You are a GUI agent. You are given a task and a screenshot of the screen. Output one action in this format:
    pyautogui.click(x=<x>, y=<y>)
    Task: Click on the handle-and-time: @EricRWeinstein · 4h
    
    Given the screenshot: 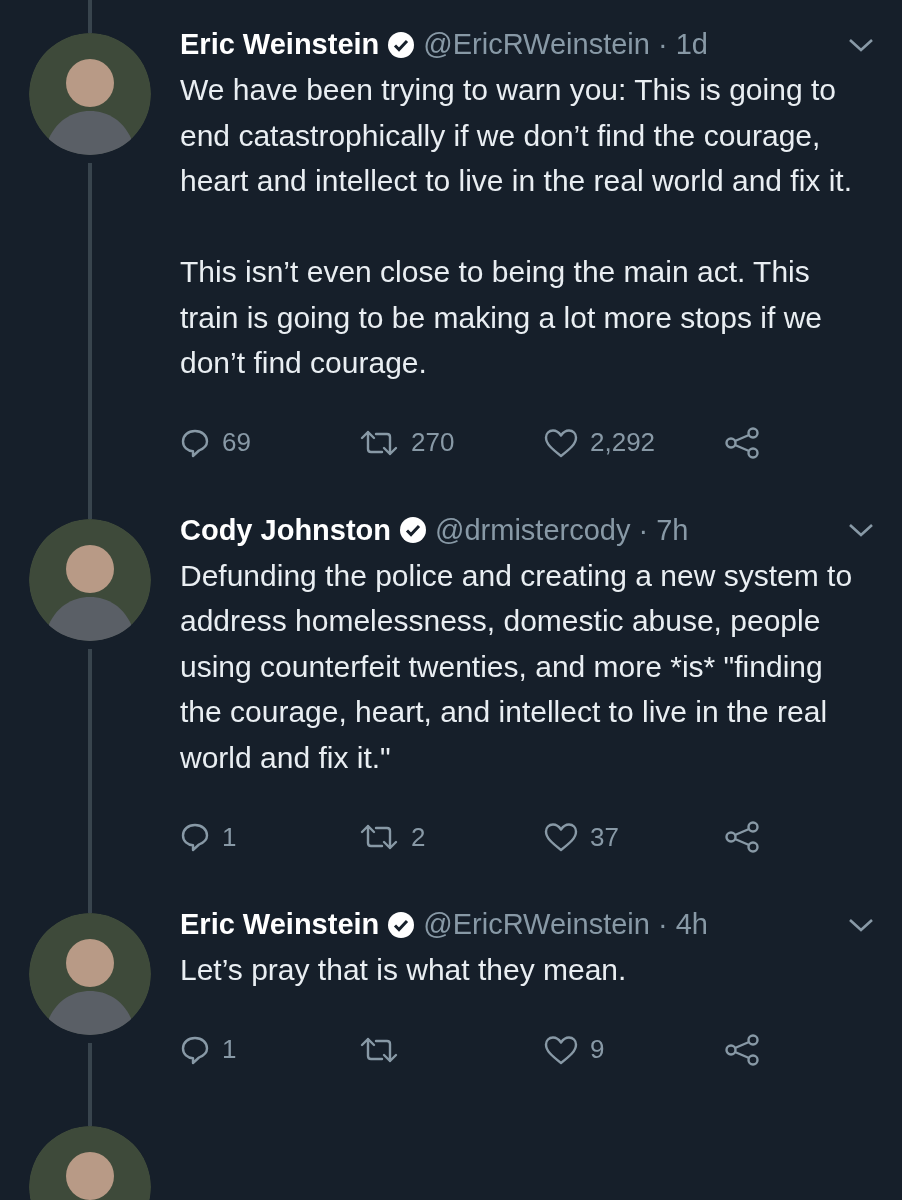 What is the action you would take?
    pyautogui.click(x=565, y=924)
    